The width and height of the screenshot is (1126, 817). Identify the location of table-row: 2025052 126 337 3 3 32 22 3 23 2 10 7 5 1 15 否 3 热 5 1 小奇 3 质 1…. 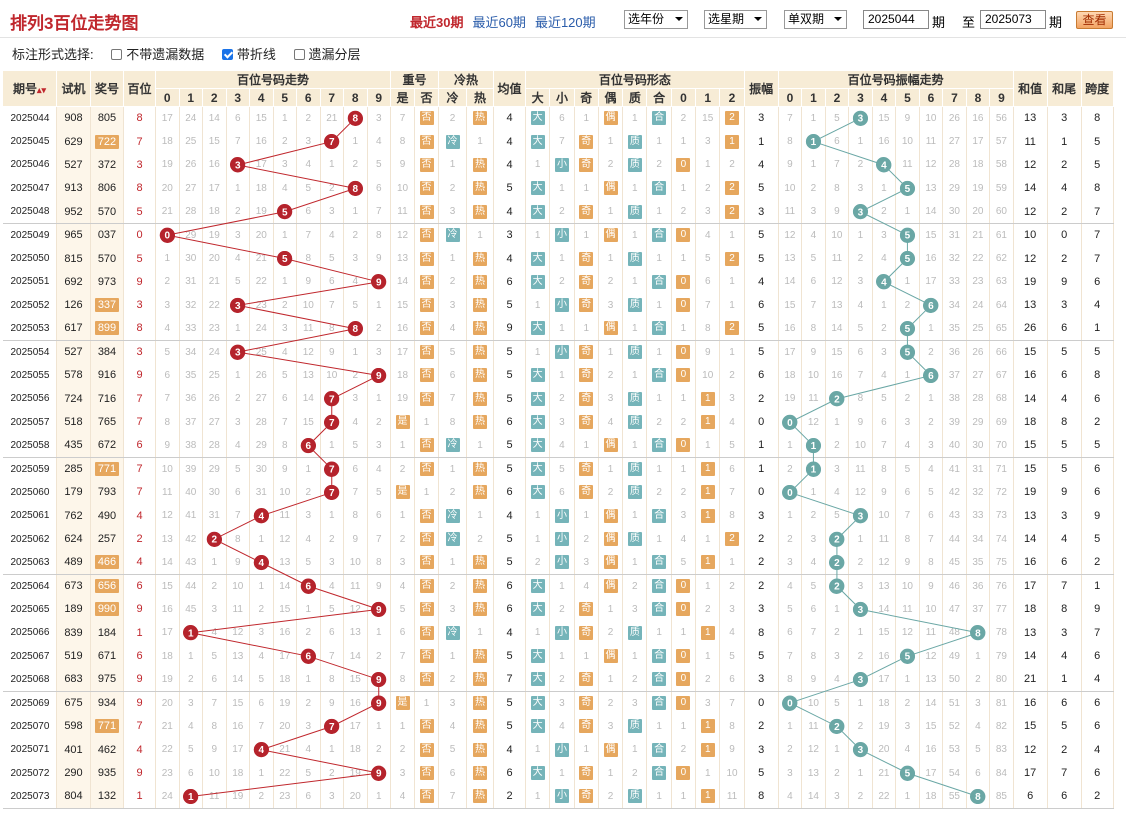
(558, 305).